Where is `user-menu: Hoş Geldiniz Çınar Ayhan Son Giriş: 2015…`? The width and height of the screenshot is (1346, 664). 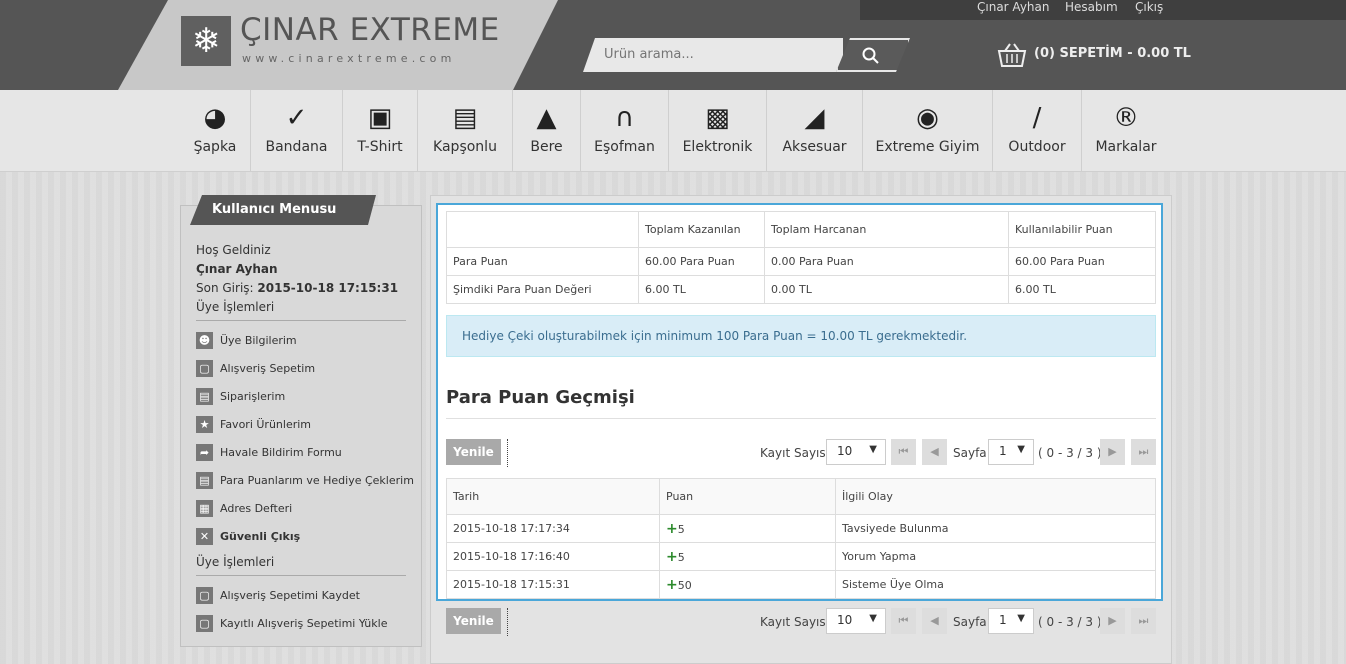 user-menu: Hoş Geldiniz Çınar Ayhan Son Giriş: 2015… is located at coordinates (301, 426).